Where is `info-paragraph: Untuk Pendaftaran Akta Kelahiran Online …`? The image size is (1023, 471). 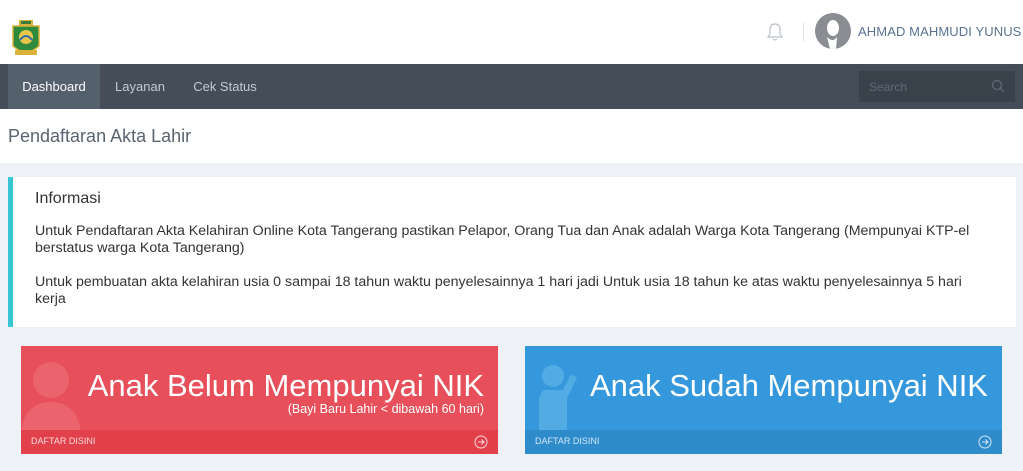 info-paragraph: Untuk Pendaftaran Akta Kelahiran Online … is located at coordinates (502, 239).